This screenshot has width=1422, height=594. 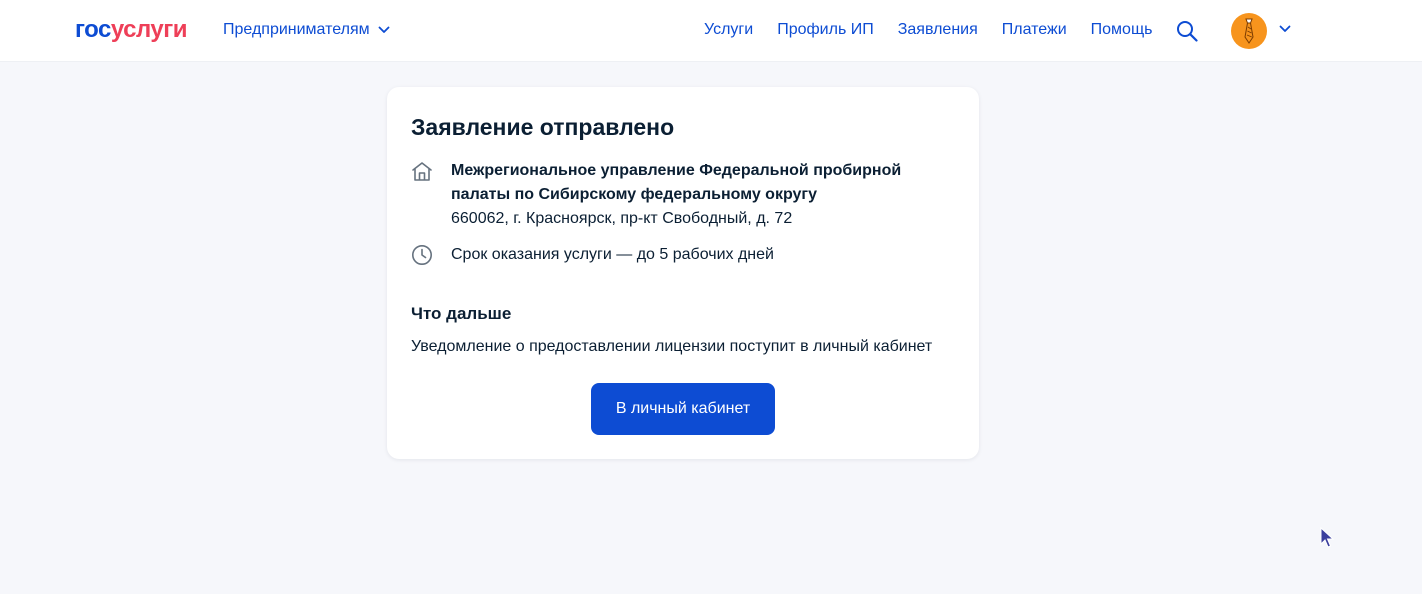 What do you see at coordinates (728, 30) in the screenshot?
I see `nav-link-services: Услуги` at bounding box center [728, 30].